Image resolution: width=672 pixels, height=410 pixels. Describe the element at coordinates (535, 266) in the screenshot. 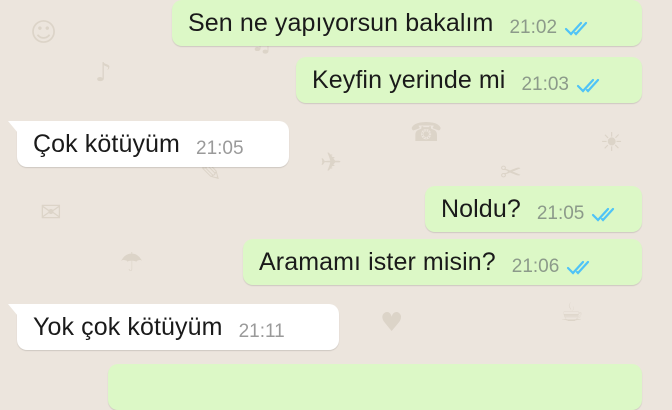

I see `message-time: 21:06` at that location.